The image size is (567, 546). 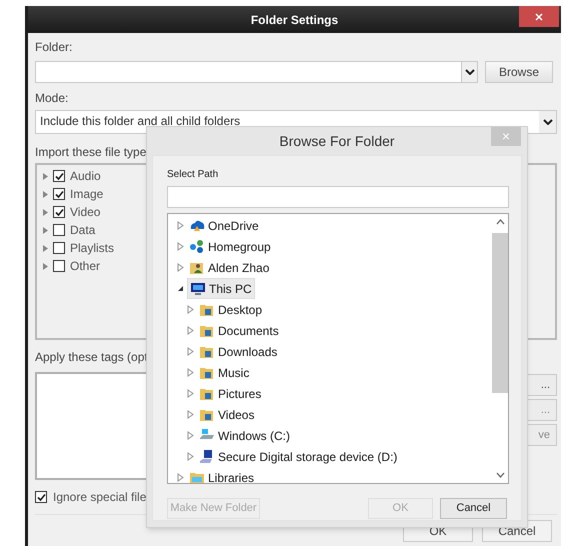 I want to click on tree-item: Music, so click(x=224, y=372).